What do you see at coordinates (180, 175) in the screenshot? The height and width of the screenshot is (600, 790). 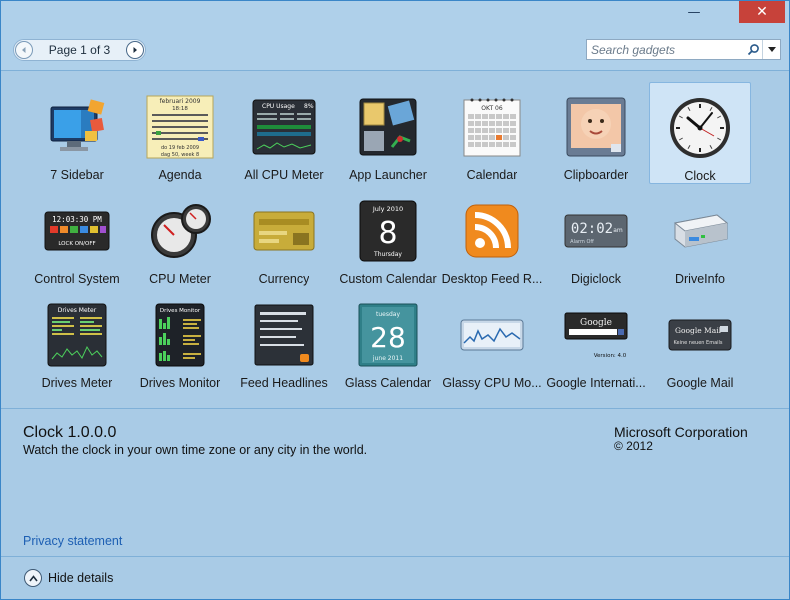 I see `gadget-label: Agenda` at bounding box center [180, 175].